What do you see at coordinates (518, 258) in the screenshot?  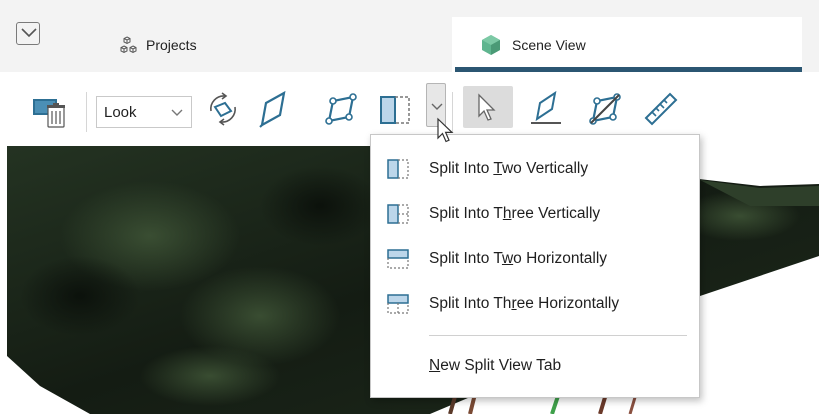 I see `menu-item-label: Split Into Two Horizontally` at bounding box center [518, 258].